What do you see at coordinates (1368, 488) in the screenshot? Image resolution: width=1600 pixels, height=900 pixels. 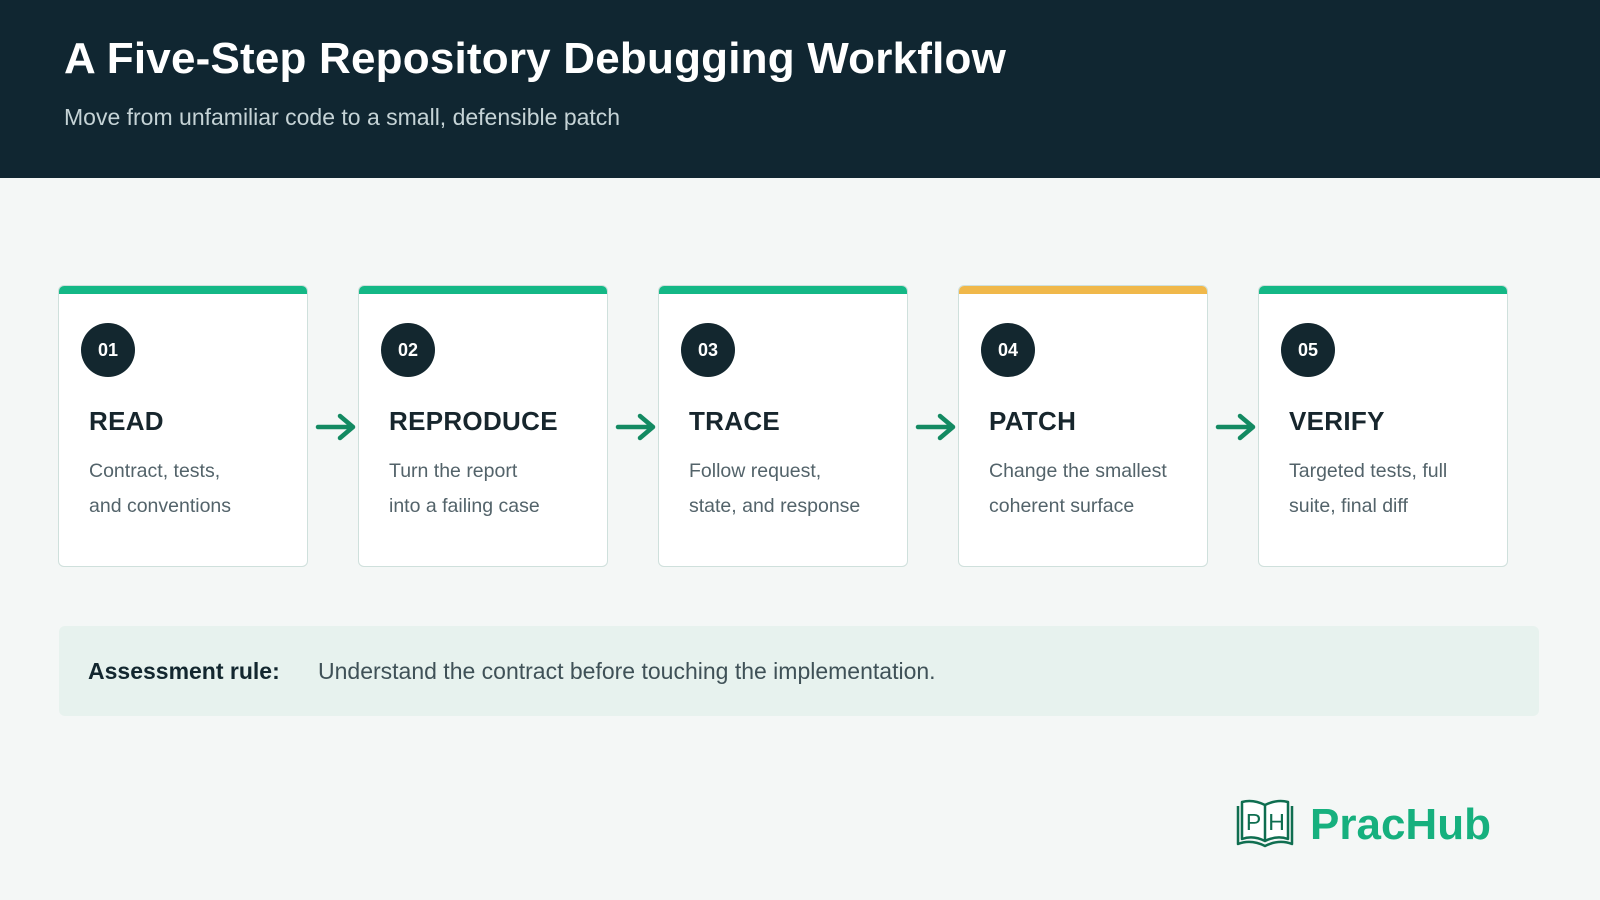 I see `step-description: Targeted tests, full suite, final diff` at bounding box center [1368, 488].